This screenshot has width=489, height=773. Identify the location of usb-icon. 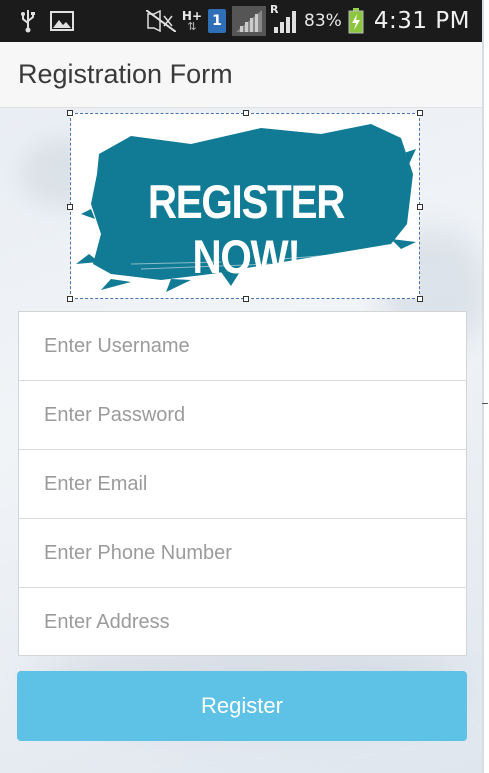
(28, 21).